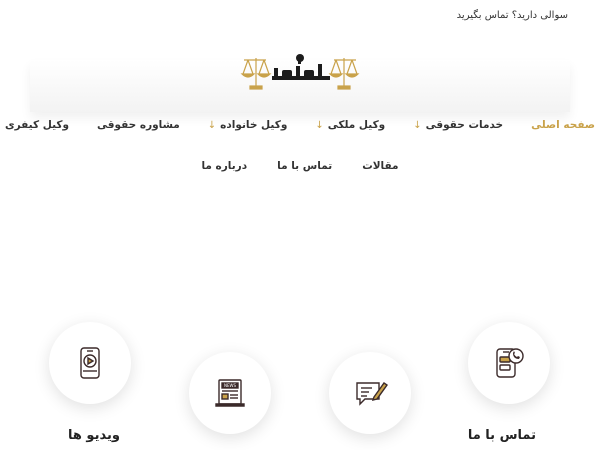 The image size is (600, 450). I want to click on feature-contact-circle, so click(509, 363).